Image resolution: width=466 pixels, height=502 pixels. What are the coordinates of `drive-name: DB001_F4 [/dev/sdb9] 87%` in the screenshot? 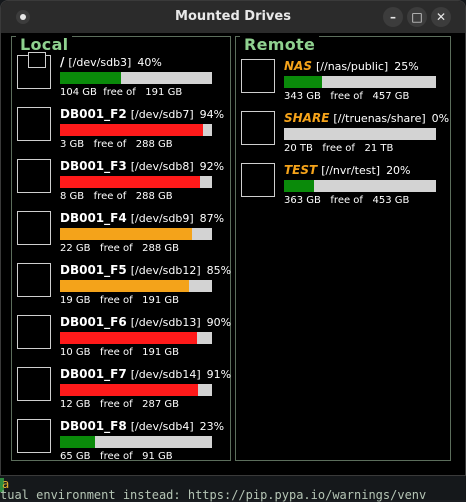 It's located at (142, 218).